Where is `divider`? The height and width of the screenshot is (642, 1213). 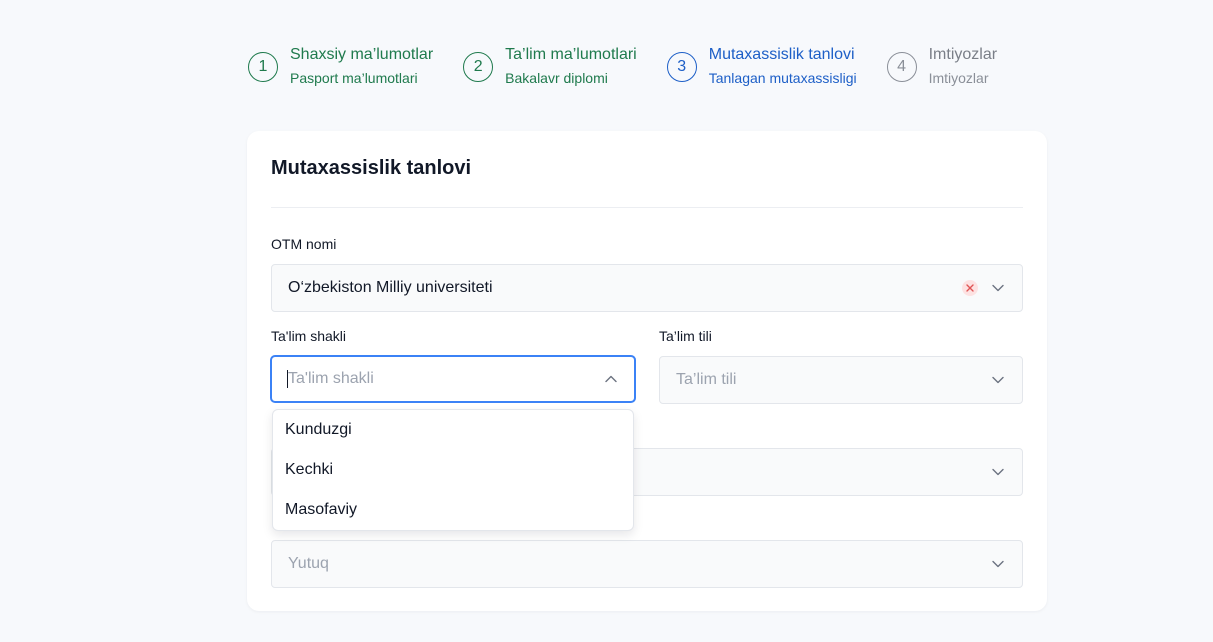
divider is located at coordinates (647, 207).